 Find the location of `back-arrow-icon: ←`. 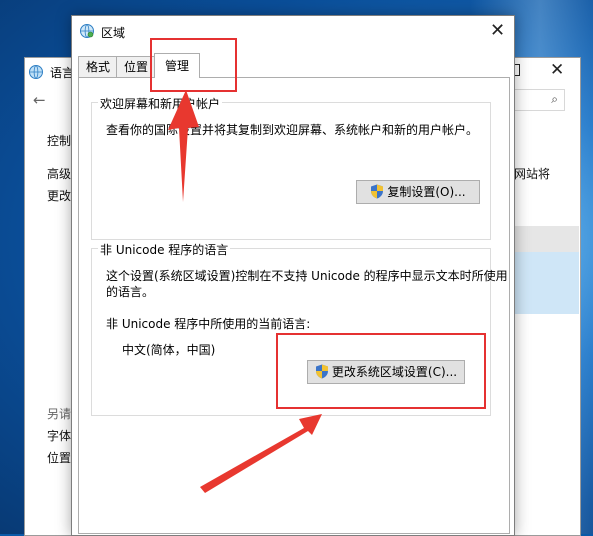

back-arrow-icon: ← is located at coordinates (39, 100).